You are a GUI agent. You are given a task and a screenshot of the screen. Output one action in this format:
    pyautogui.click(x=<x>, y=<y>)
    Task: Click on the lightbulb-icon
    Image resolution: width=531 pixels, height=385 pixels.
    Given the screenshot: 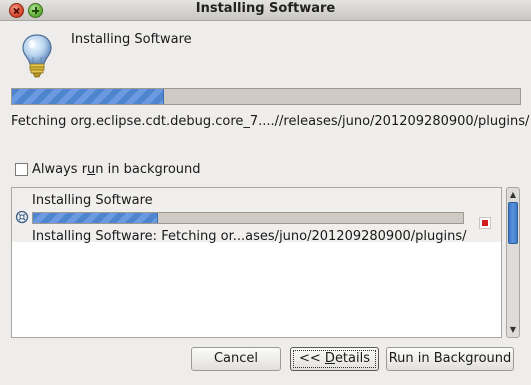 What is the action you would take?
    pyautogui.click(x=37, y=56)
    